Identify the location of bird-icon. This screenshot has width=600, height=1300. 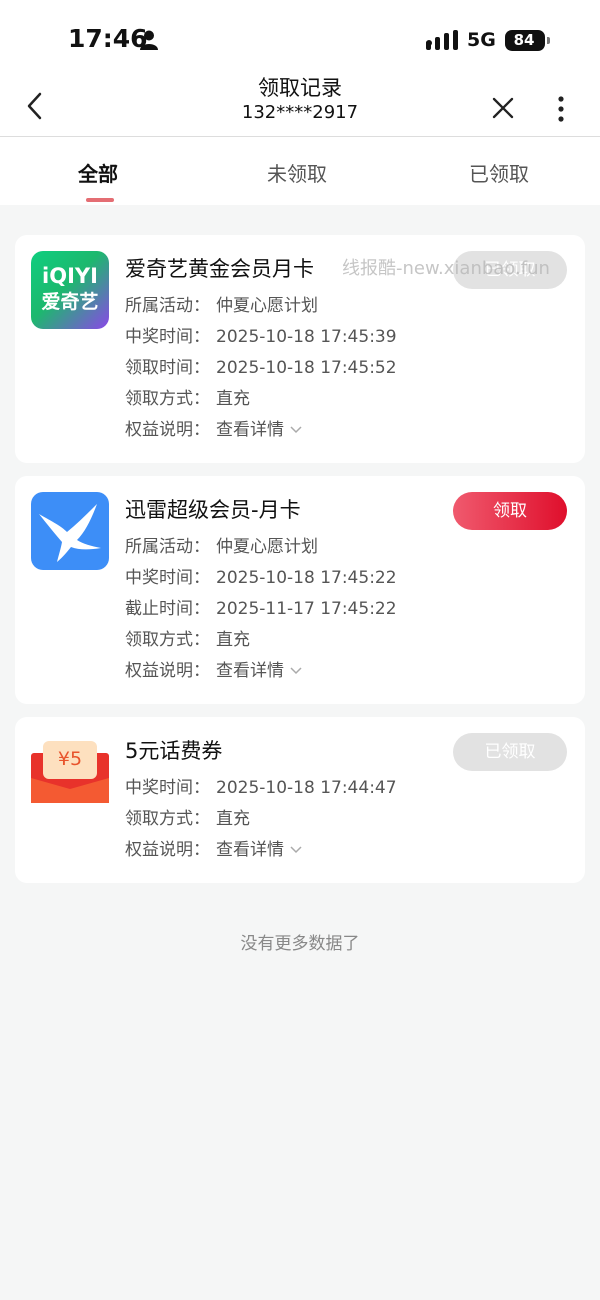
(70, 533).